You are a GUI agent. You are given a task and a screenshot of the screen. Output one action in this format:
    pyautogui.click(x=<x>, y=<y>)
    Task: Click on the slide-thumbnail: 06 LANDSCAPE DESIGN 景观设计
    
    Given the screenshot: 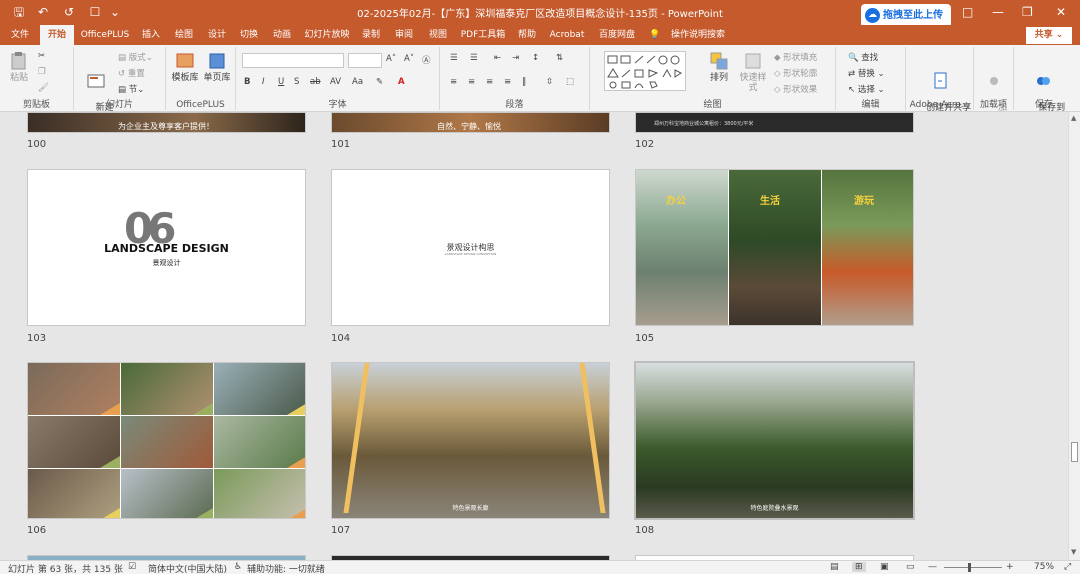 What is the action you would take?
    pyautogui.click(x=166, y=247)
    